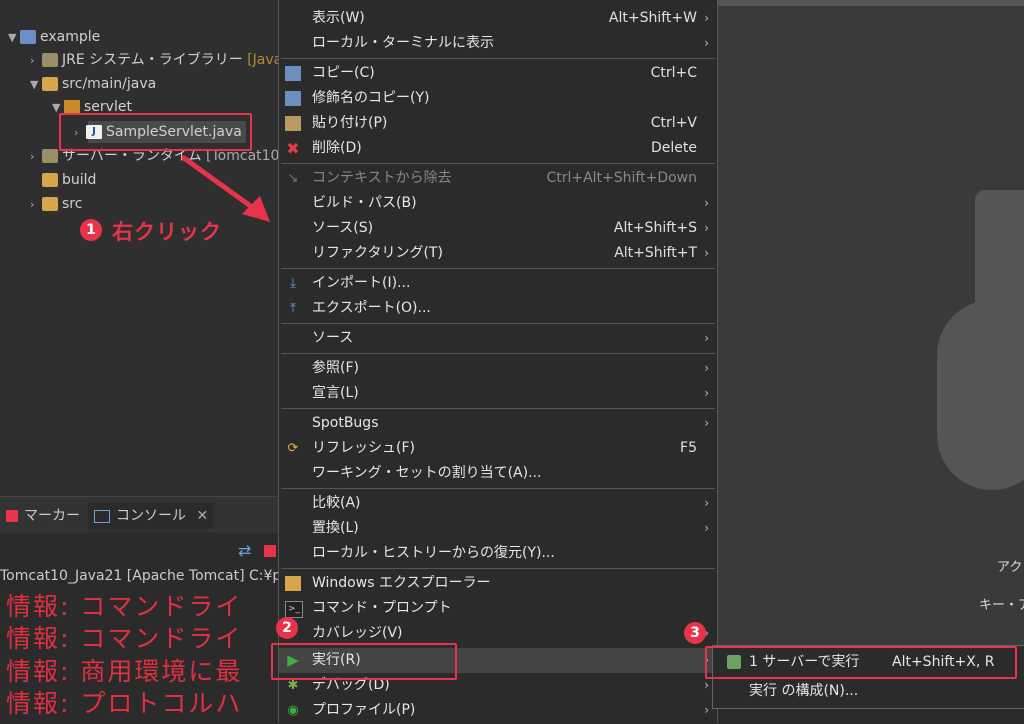  I want to click on source-folder-icon, so click(50, 84).